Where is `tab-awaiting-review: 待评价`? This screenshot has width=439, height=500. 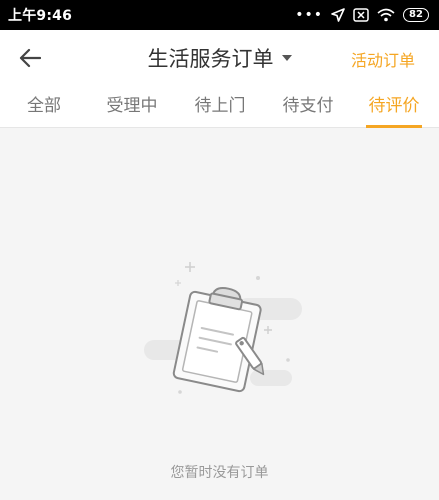 tab-awaiting-review: 待评价 is located at coordinates (394, 107).